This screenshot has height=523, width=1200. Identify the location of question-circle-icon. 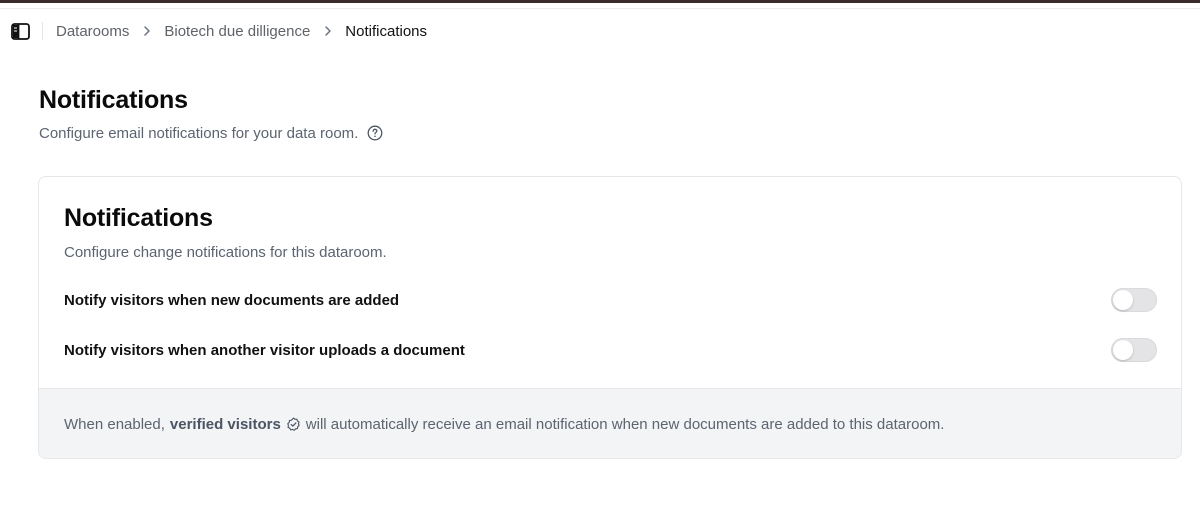
(375, 133).